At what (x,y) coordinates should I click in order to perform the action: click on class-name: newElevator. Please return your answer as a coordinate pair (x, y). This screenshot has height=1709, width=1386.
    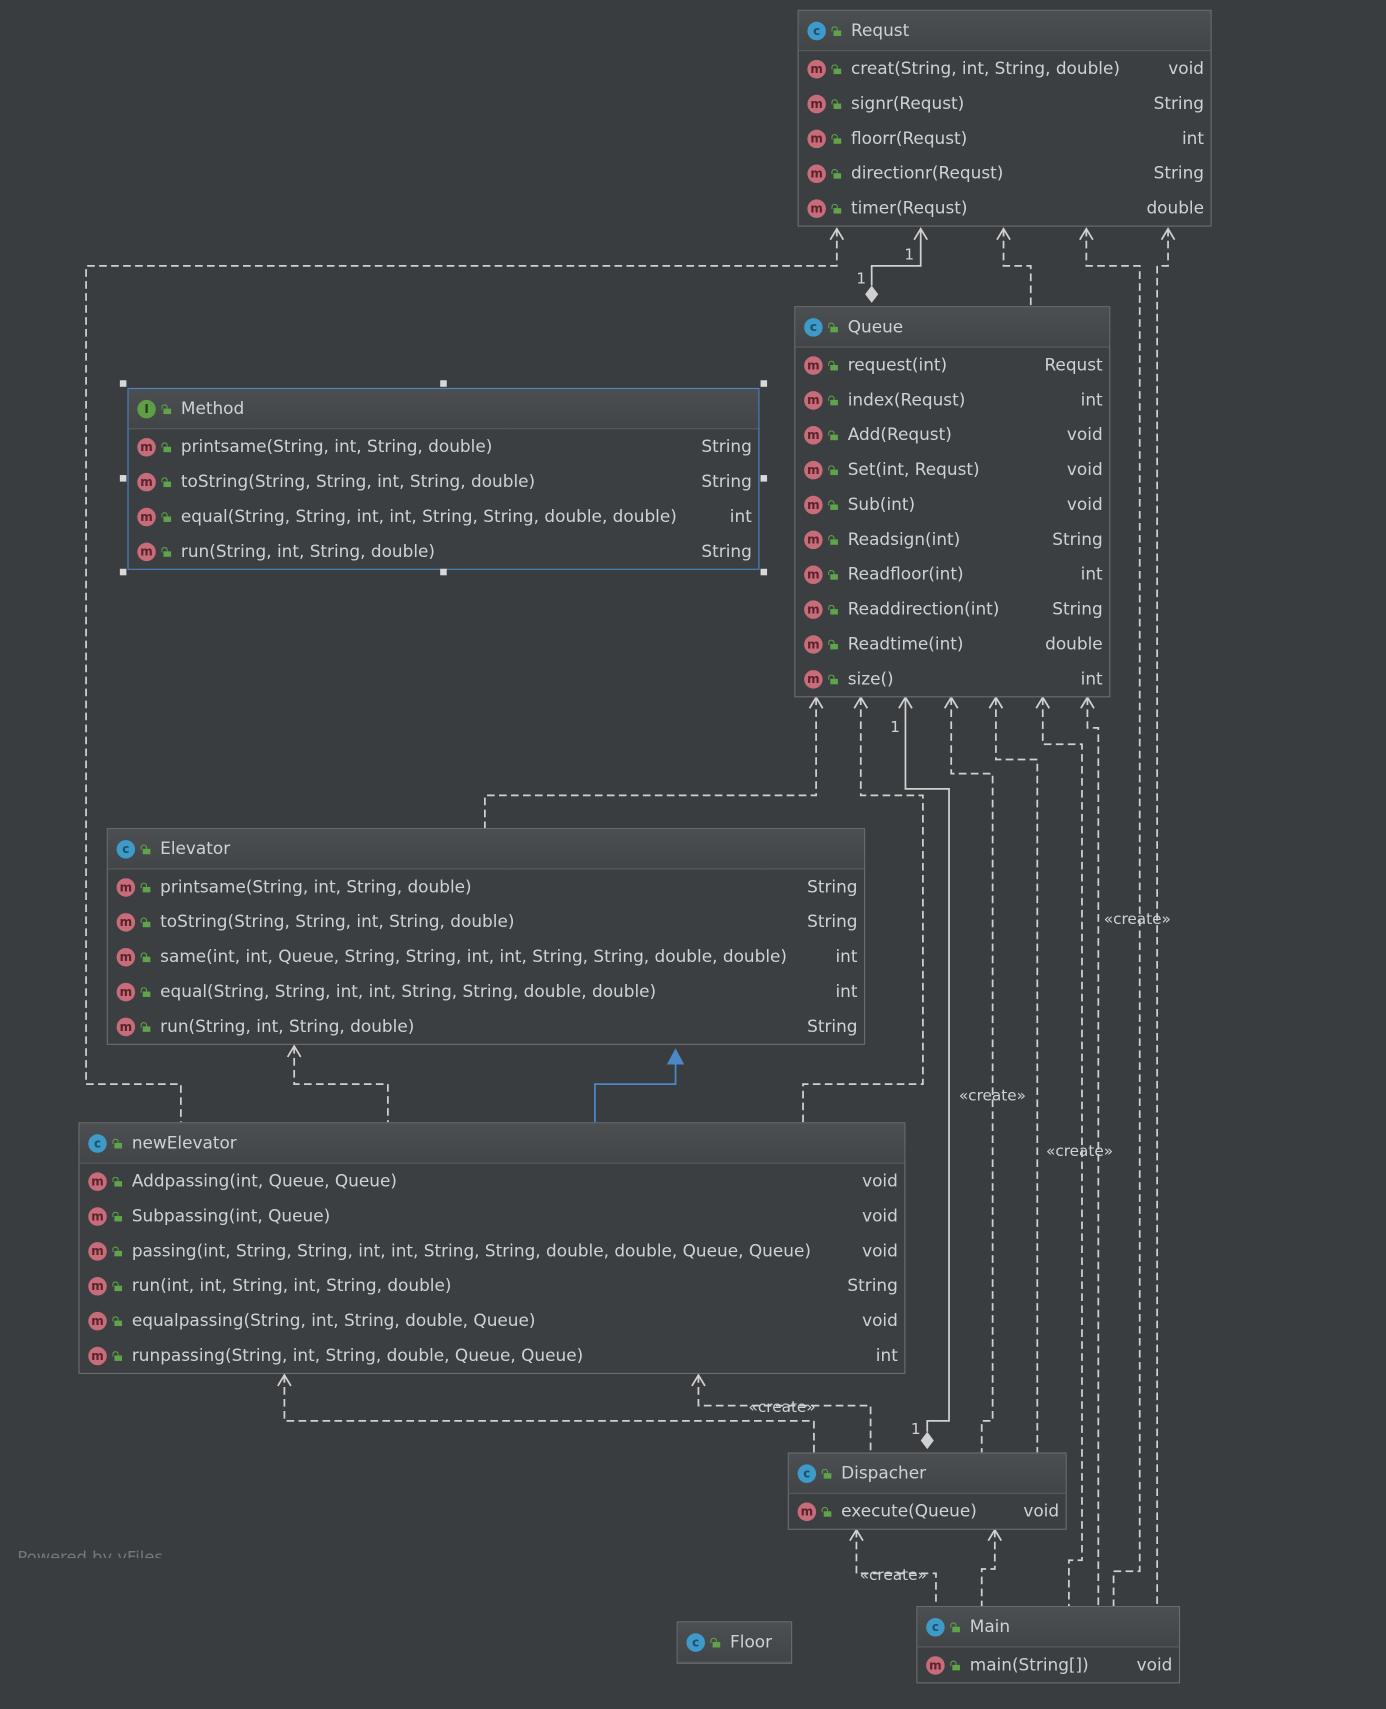
    Looking at the image, I should click on (184, 1143).